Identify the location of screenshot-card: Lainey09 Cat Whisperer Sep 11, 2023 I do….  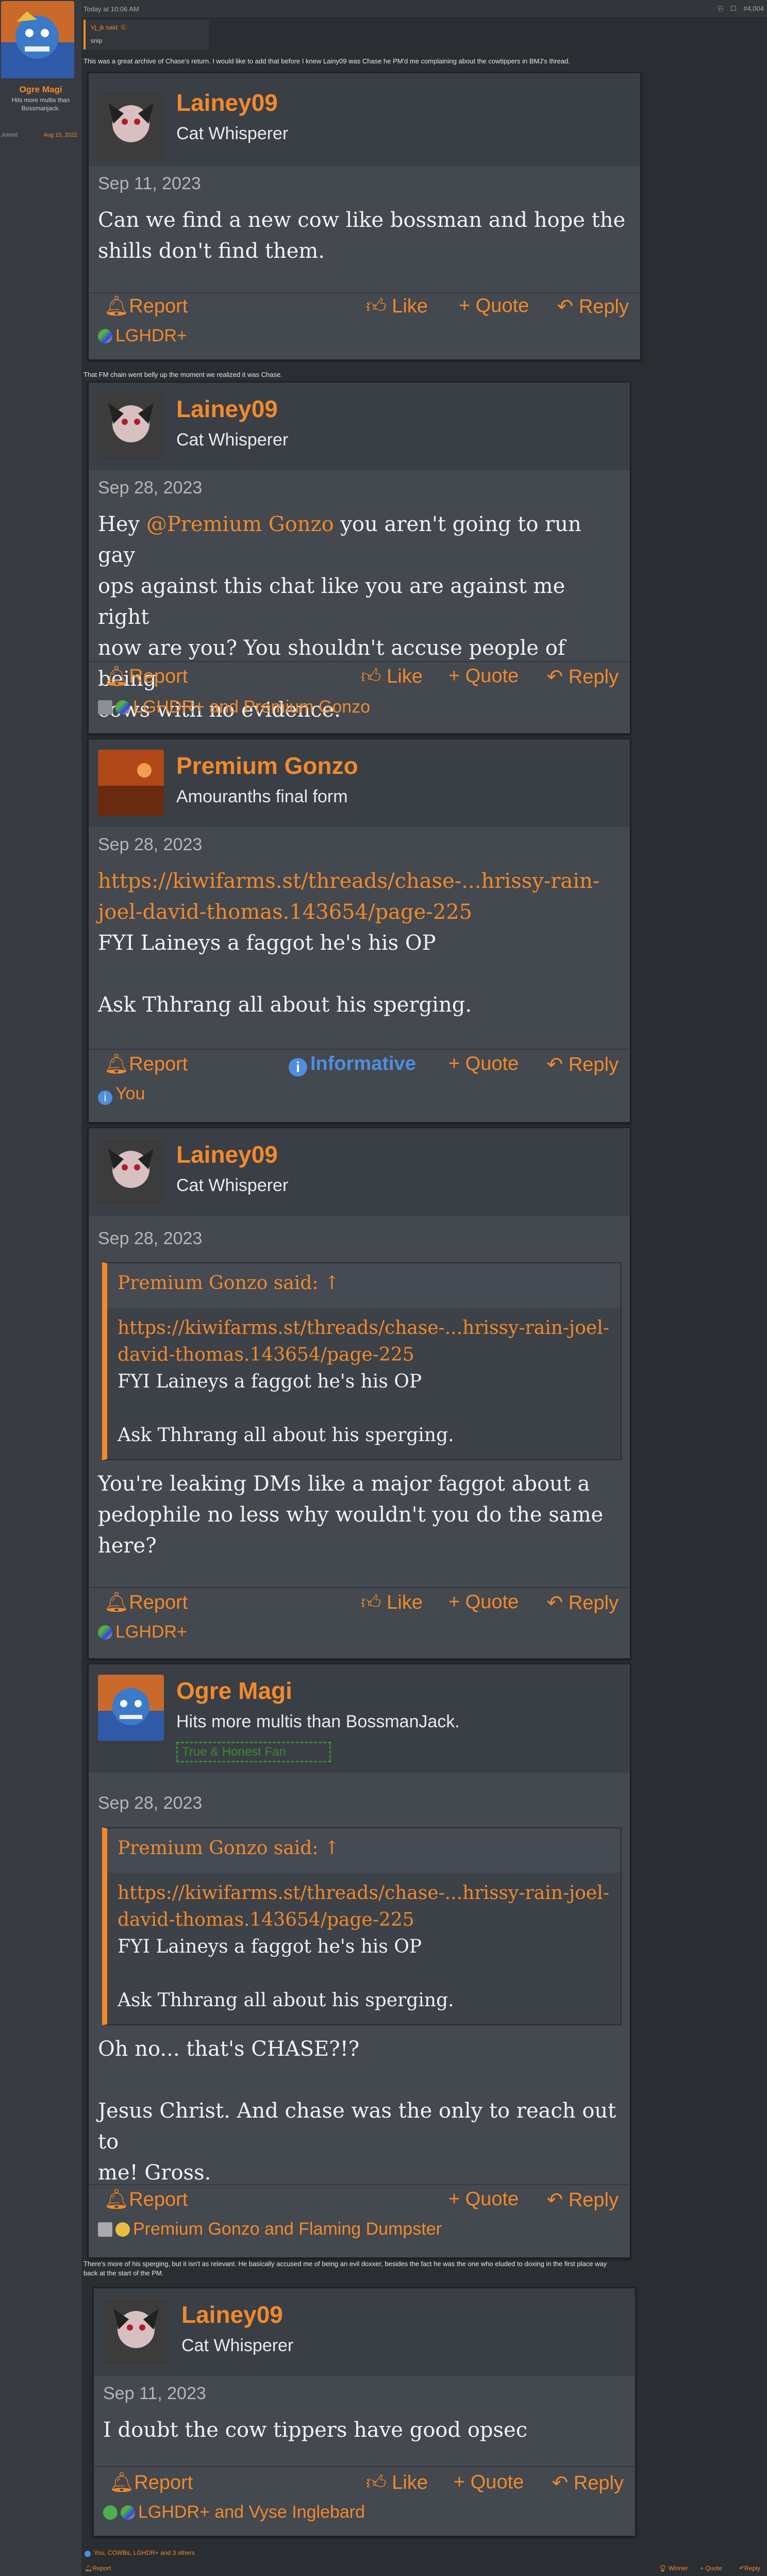
(364, 2412).